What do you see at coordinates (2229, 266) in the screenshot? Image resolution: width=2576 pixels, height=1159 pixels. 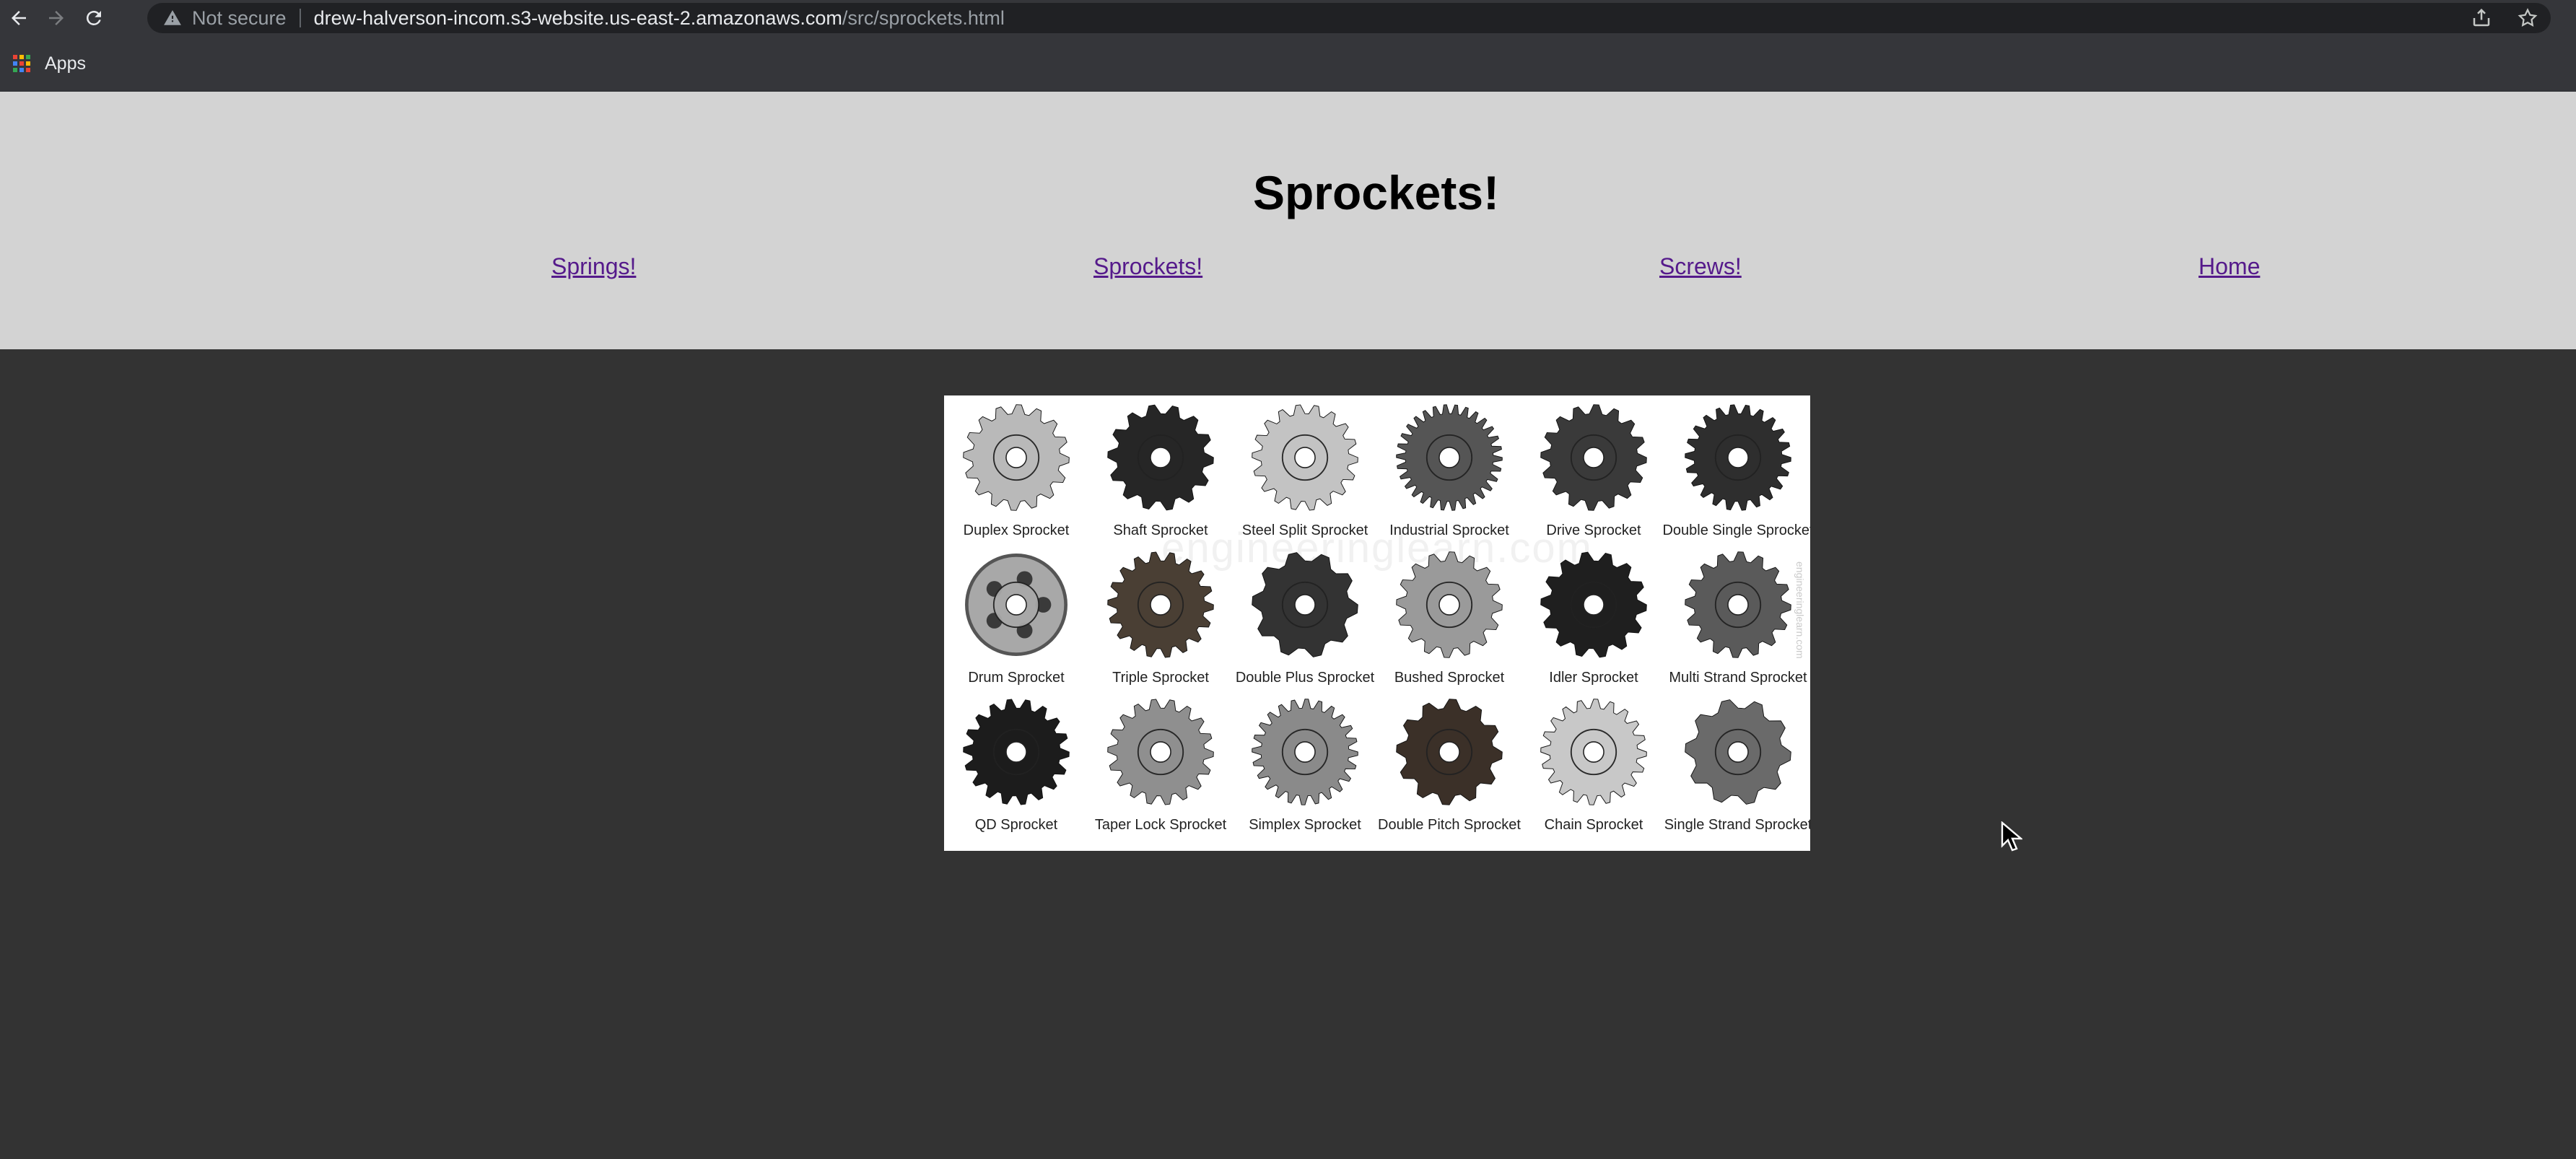 I see `nav-link-home: Home` at bounding box center [2229, 266].